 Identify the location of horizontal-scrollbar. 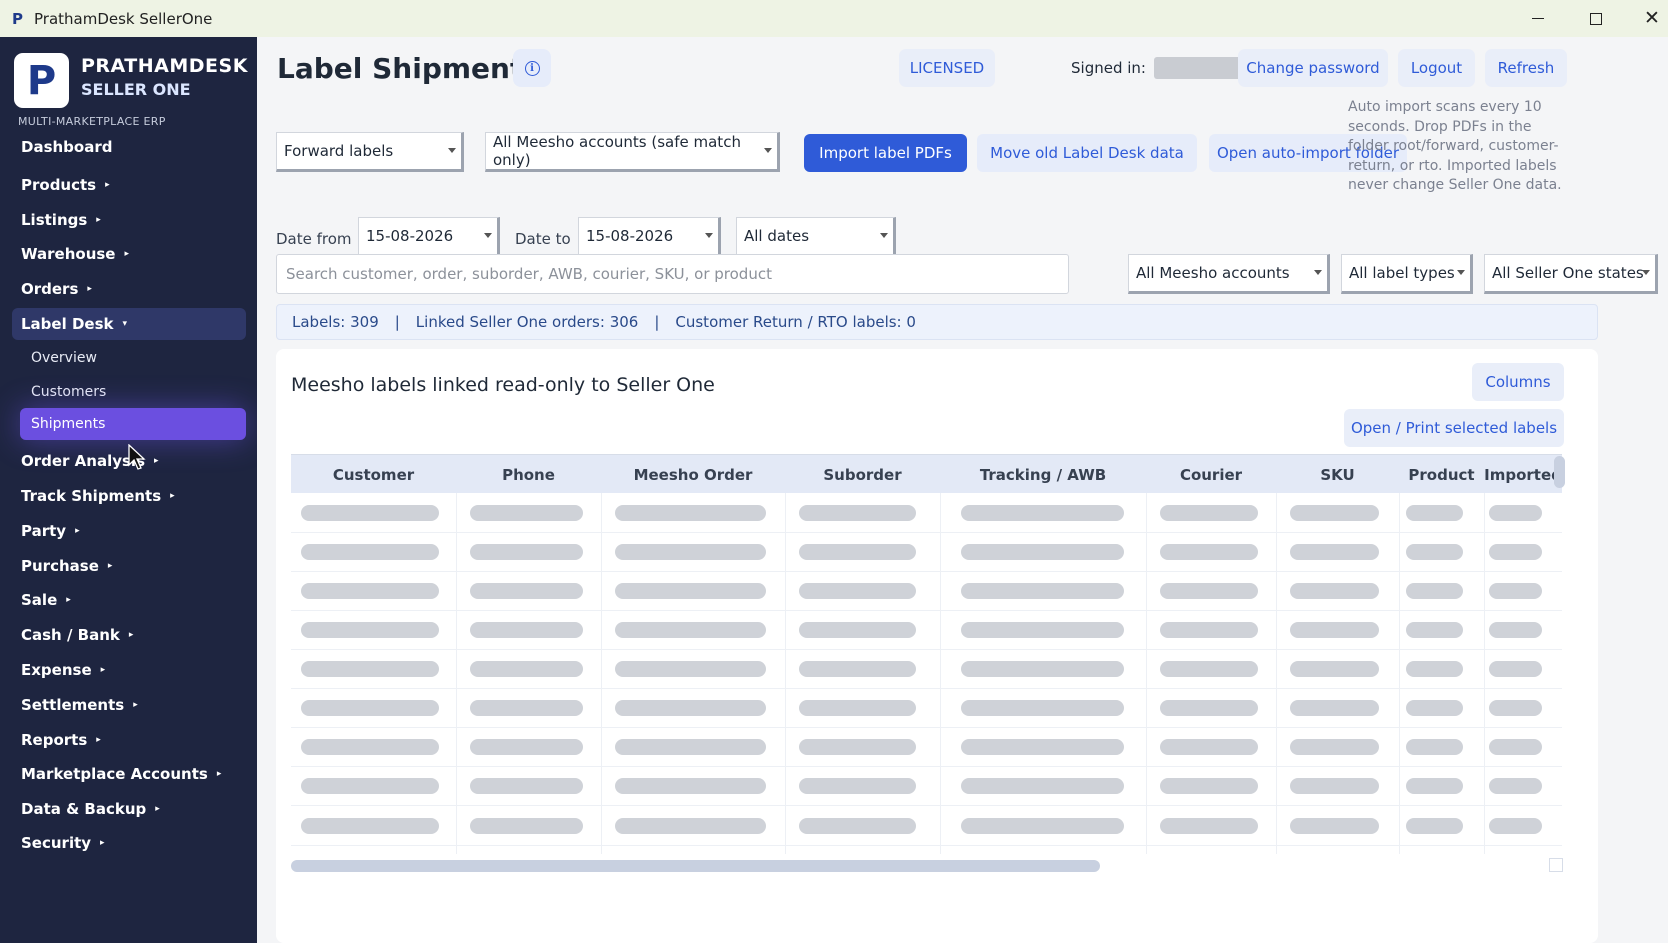
(695, 866).